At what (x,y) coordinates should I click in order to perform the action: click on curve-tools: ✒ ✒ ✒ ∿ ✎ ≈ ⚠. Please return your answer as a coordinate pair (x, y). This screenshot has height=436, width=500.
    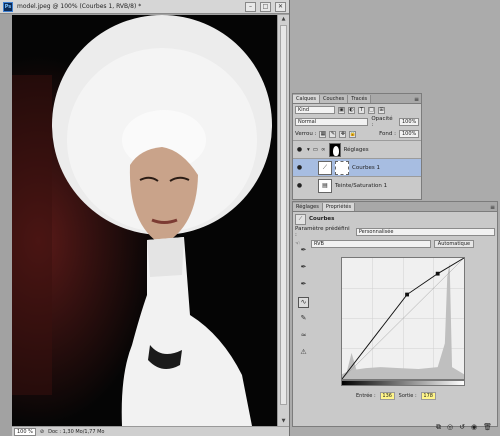
    Looking at the image, I should click on (305, 305).